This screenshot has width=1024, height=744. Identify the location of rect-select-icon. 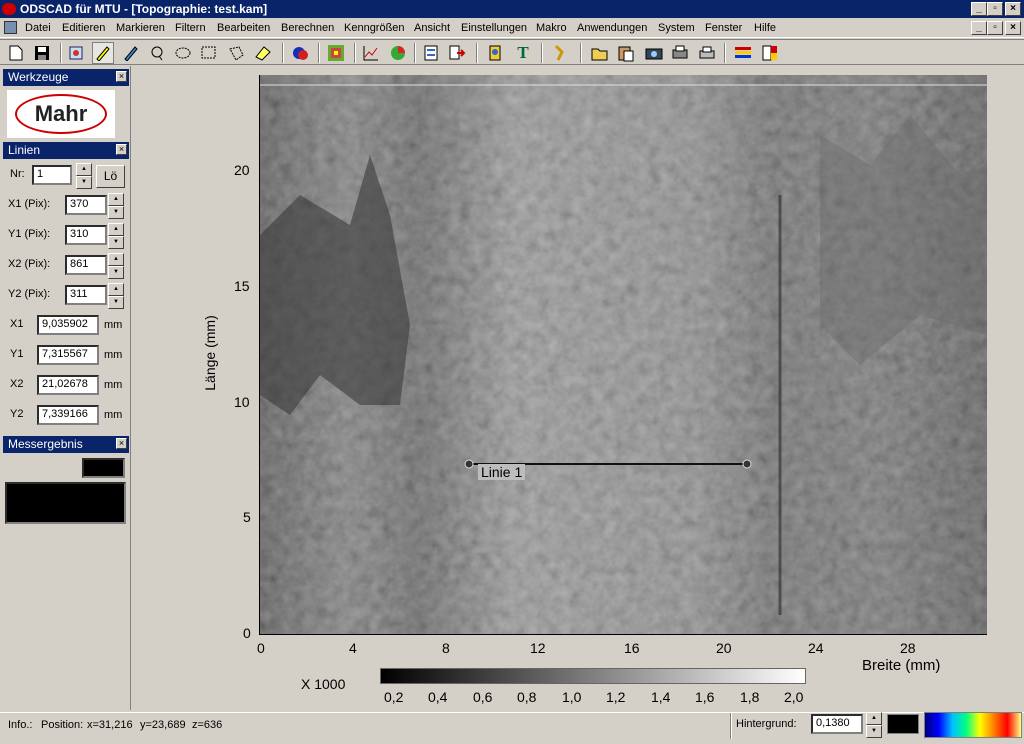
(209, 53).